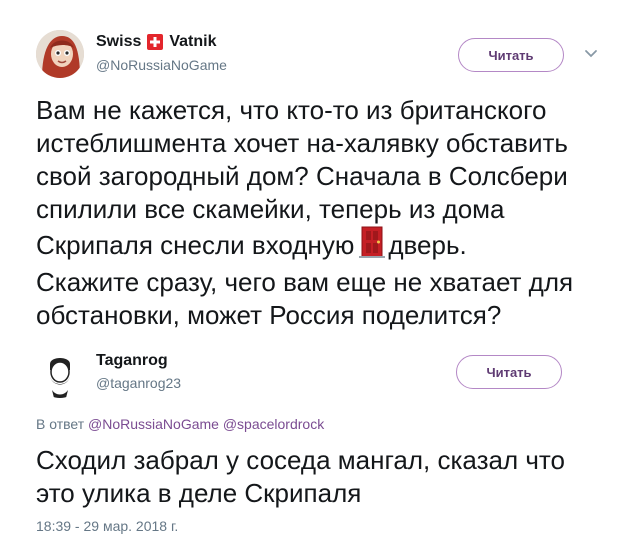  I want to click on tweet-text-line: обстановки, может Россия поделится?, so click(269, 315).